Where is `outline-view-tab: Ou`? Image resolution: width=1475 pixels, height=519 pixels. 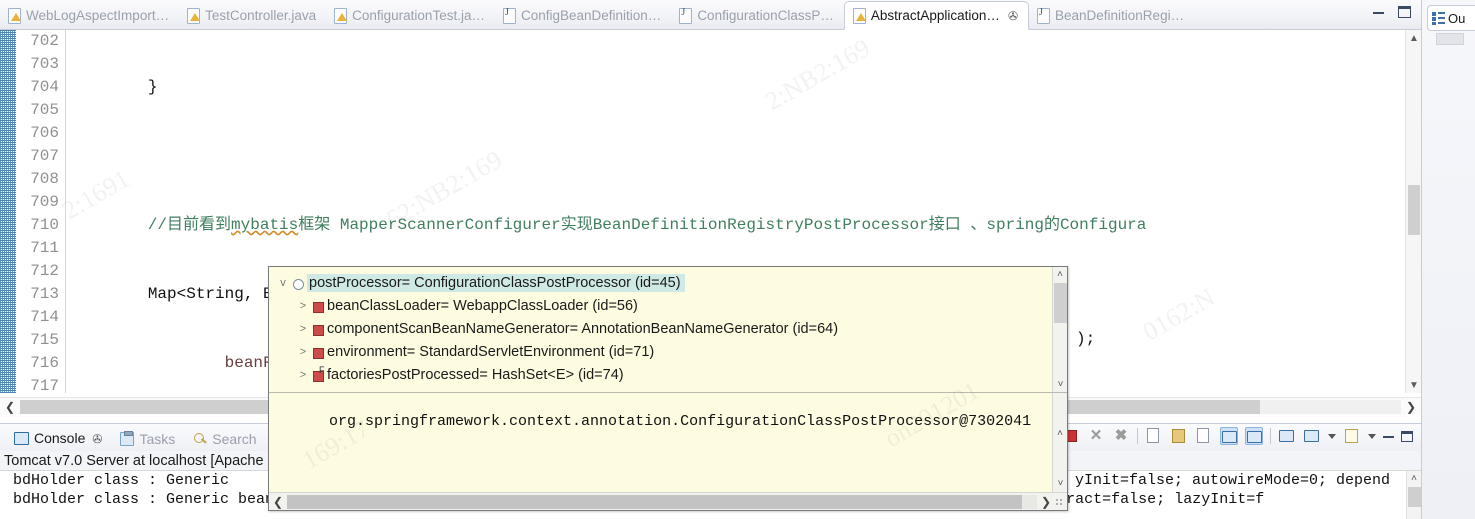
outline-view-tab: Ou is located at coordinates (1451, 18).